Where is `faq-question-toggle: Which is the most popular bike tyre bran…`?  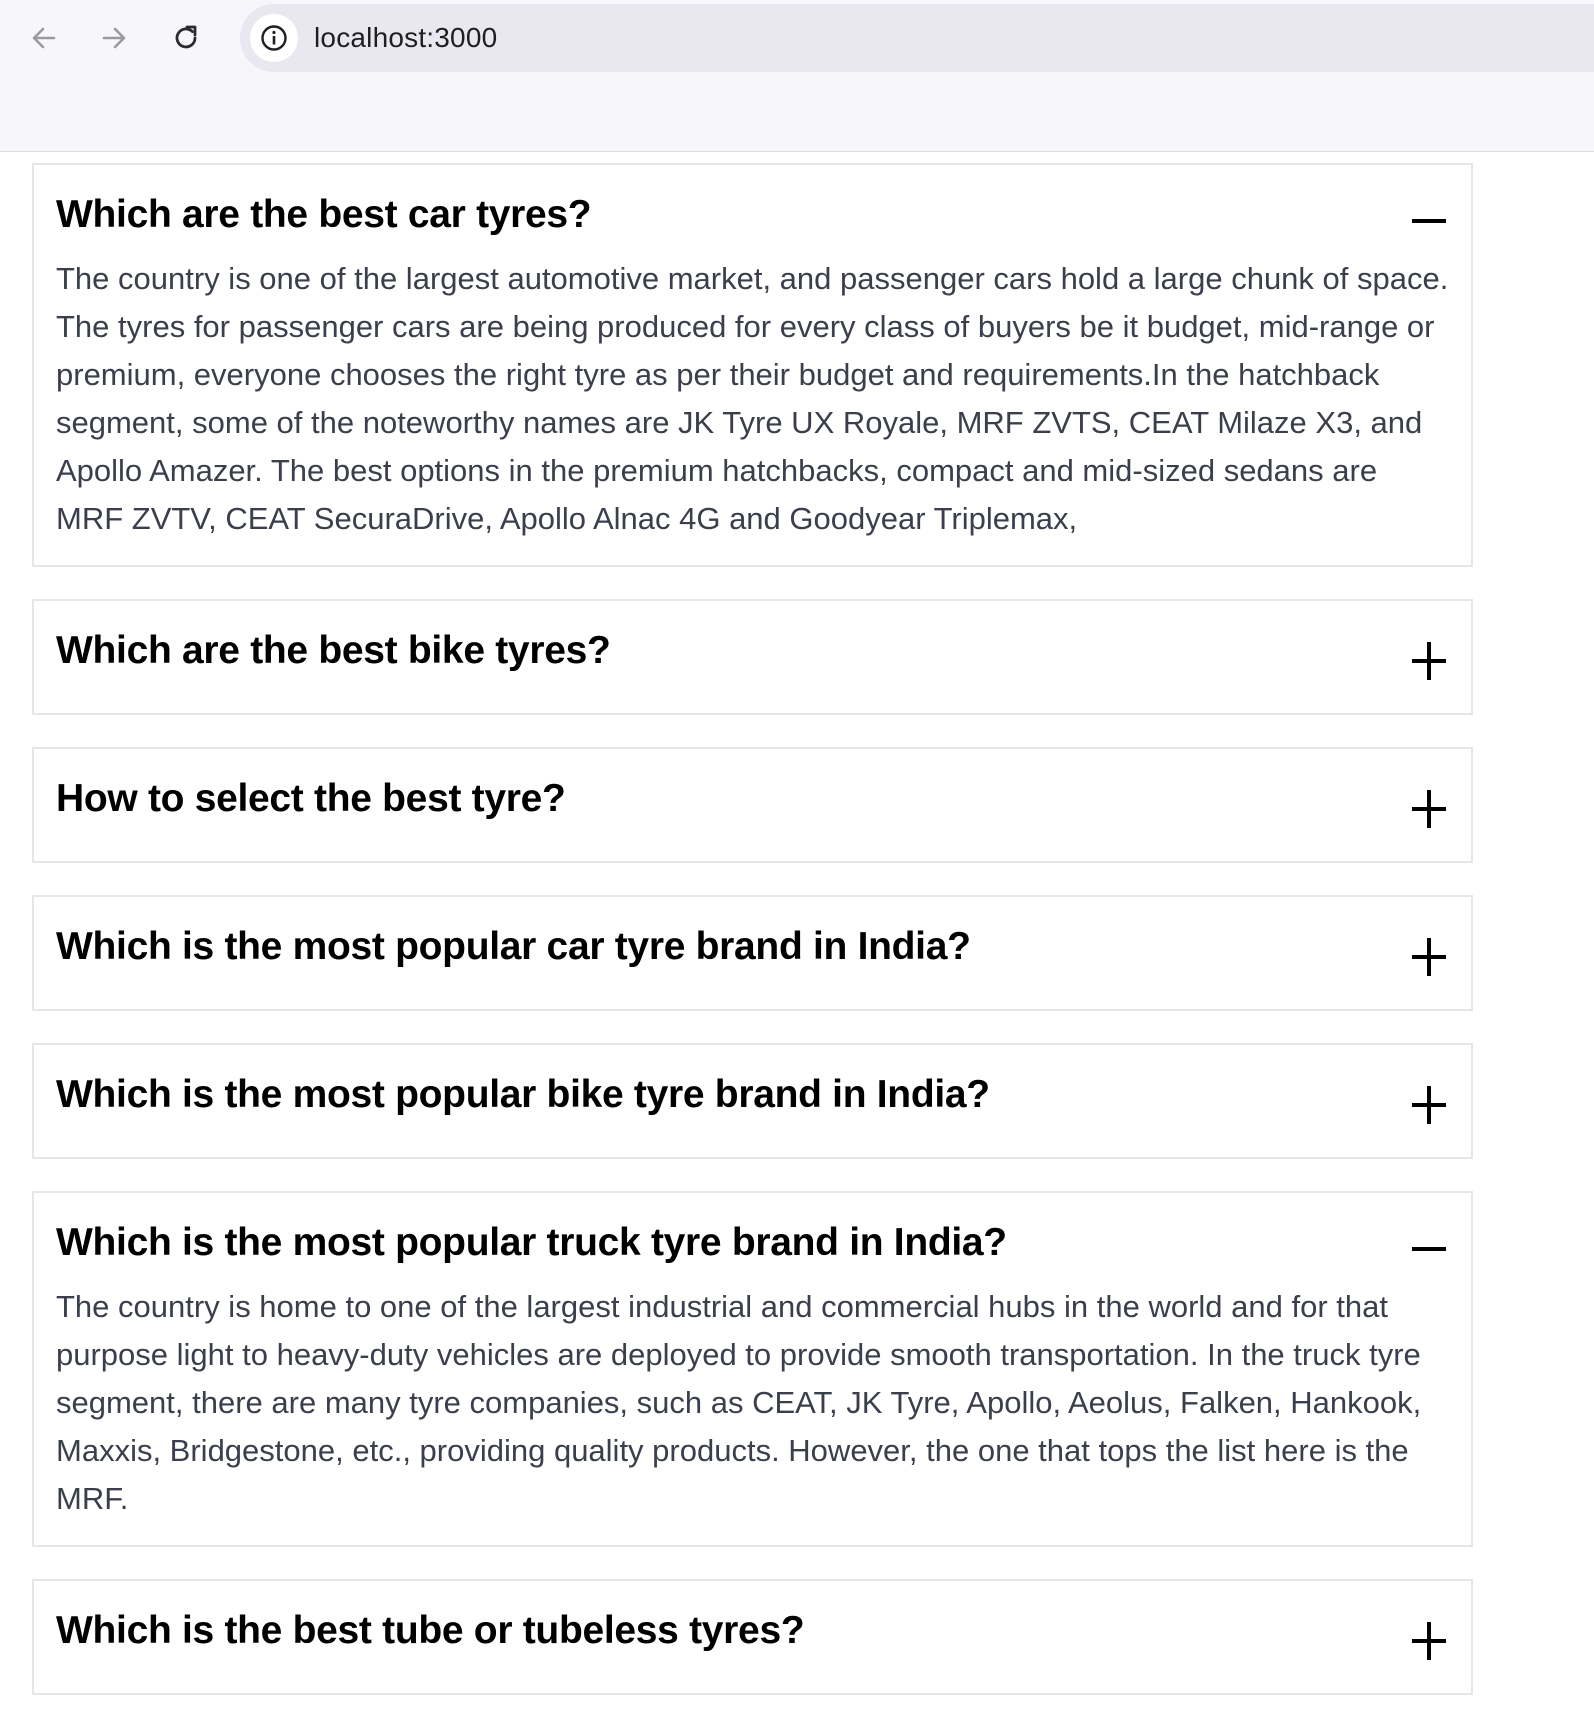
faq-question-toggle: Which is the most popular bike tyre bran… is located at coordinates (752, 1101).